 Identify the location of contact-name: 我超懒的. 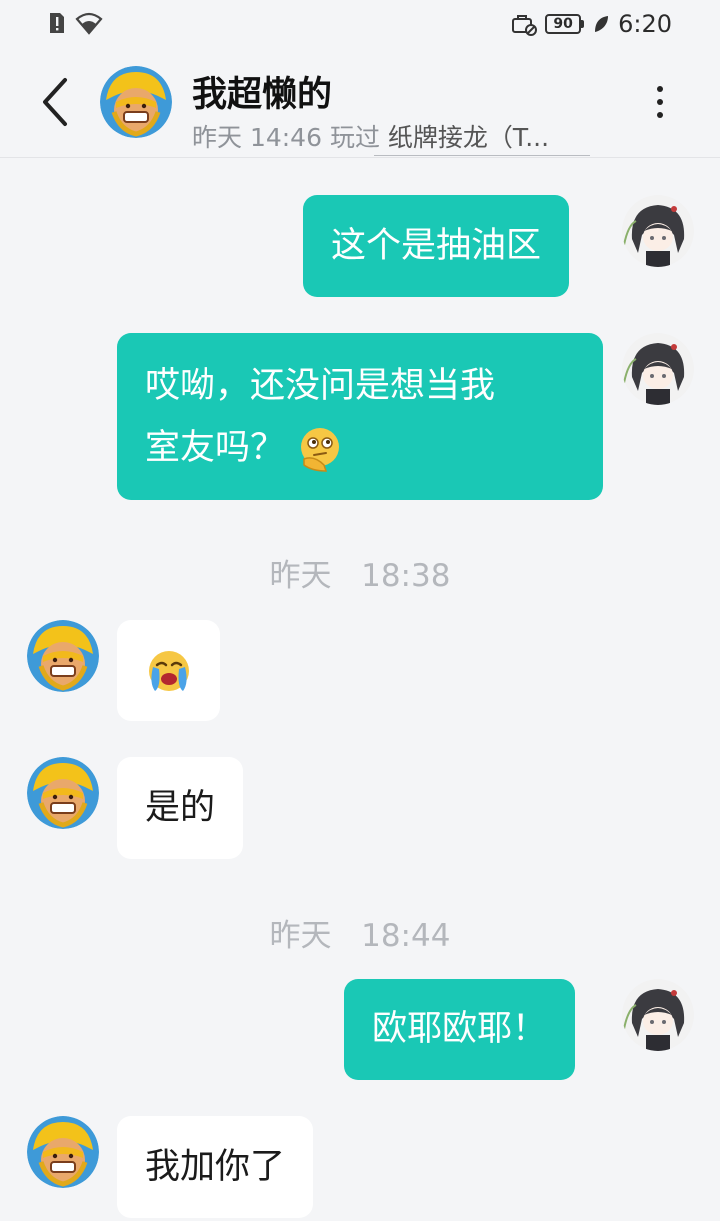
(262, 95).